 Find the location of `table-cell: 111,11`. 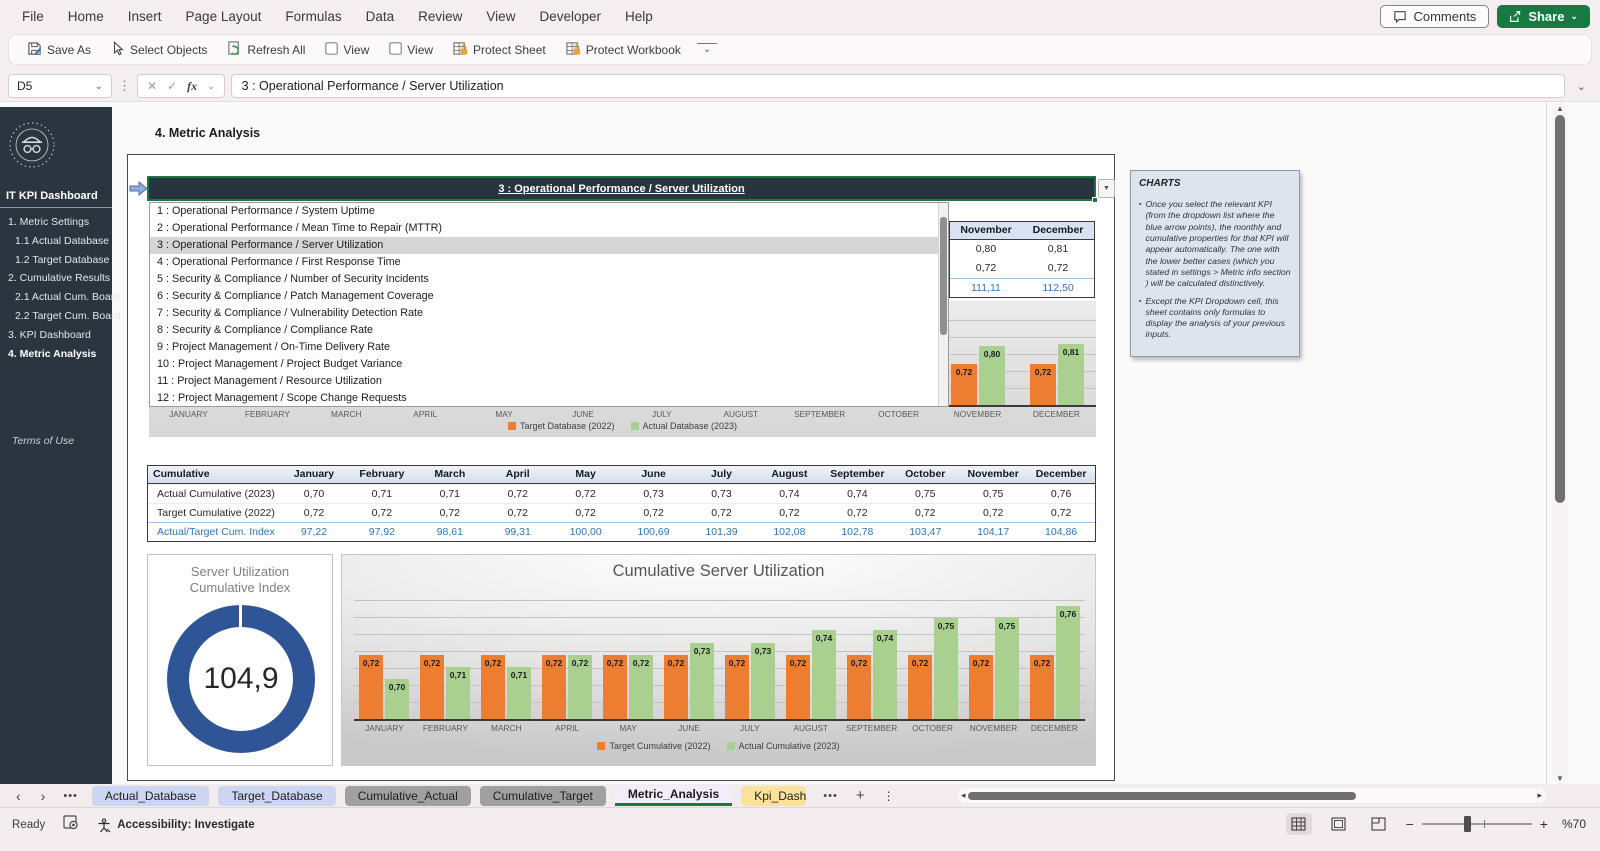

table-cell: 111,11 is located at coordinates (986, 288).